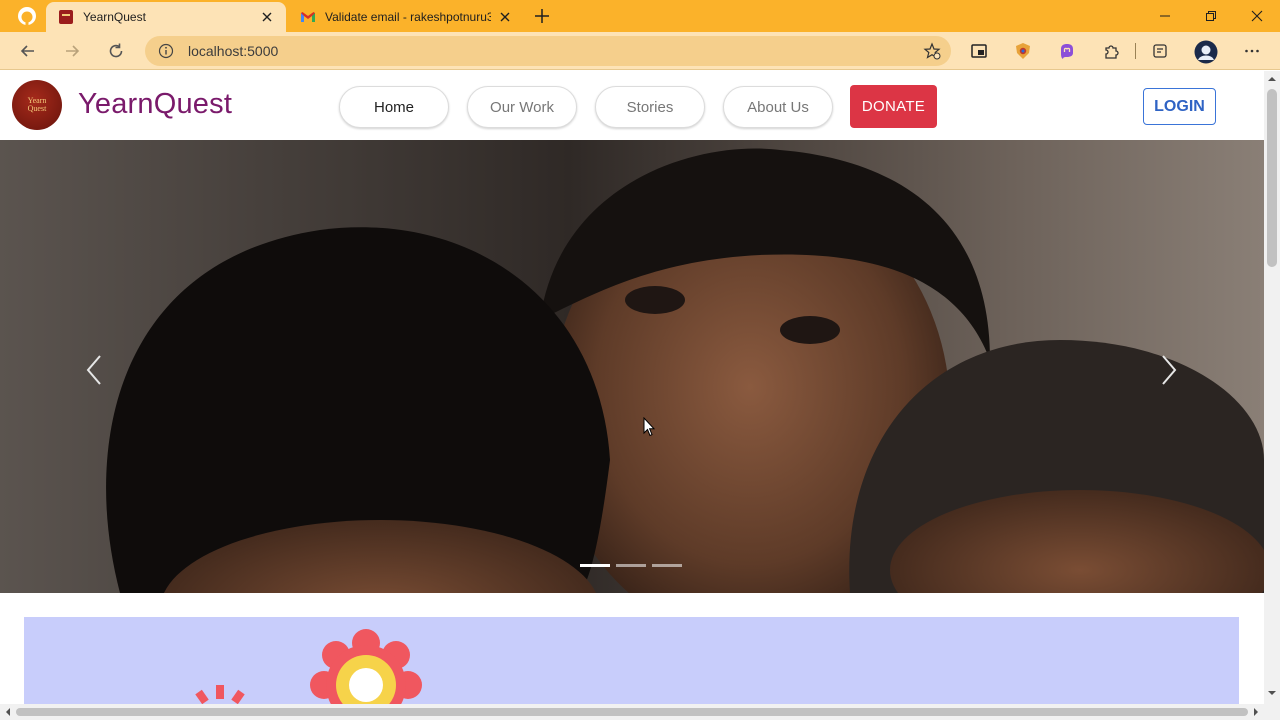 The width and height of the screenshot is (1280, 720). What do you see at coordinates (1272, 712) in the screenshot?
I see `scrollbar-corner` at bounding box center [1272, 712].